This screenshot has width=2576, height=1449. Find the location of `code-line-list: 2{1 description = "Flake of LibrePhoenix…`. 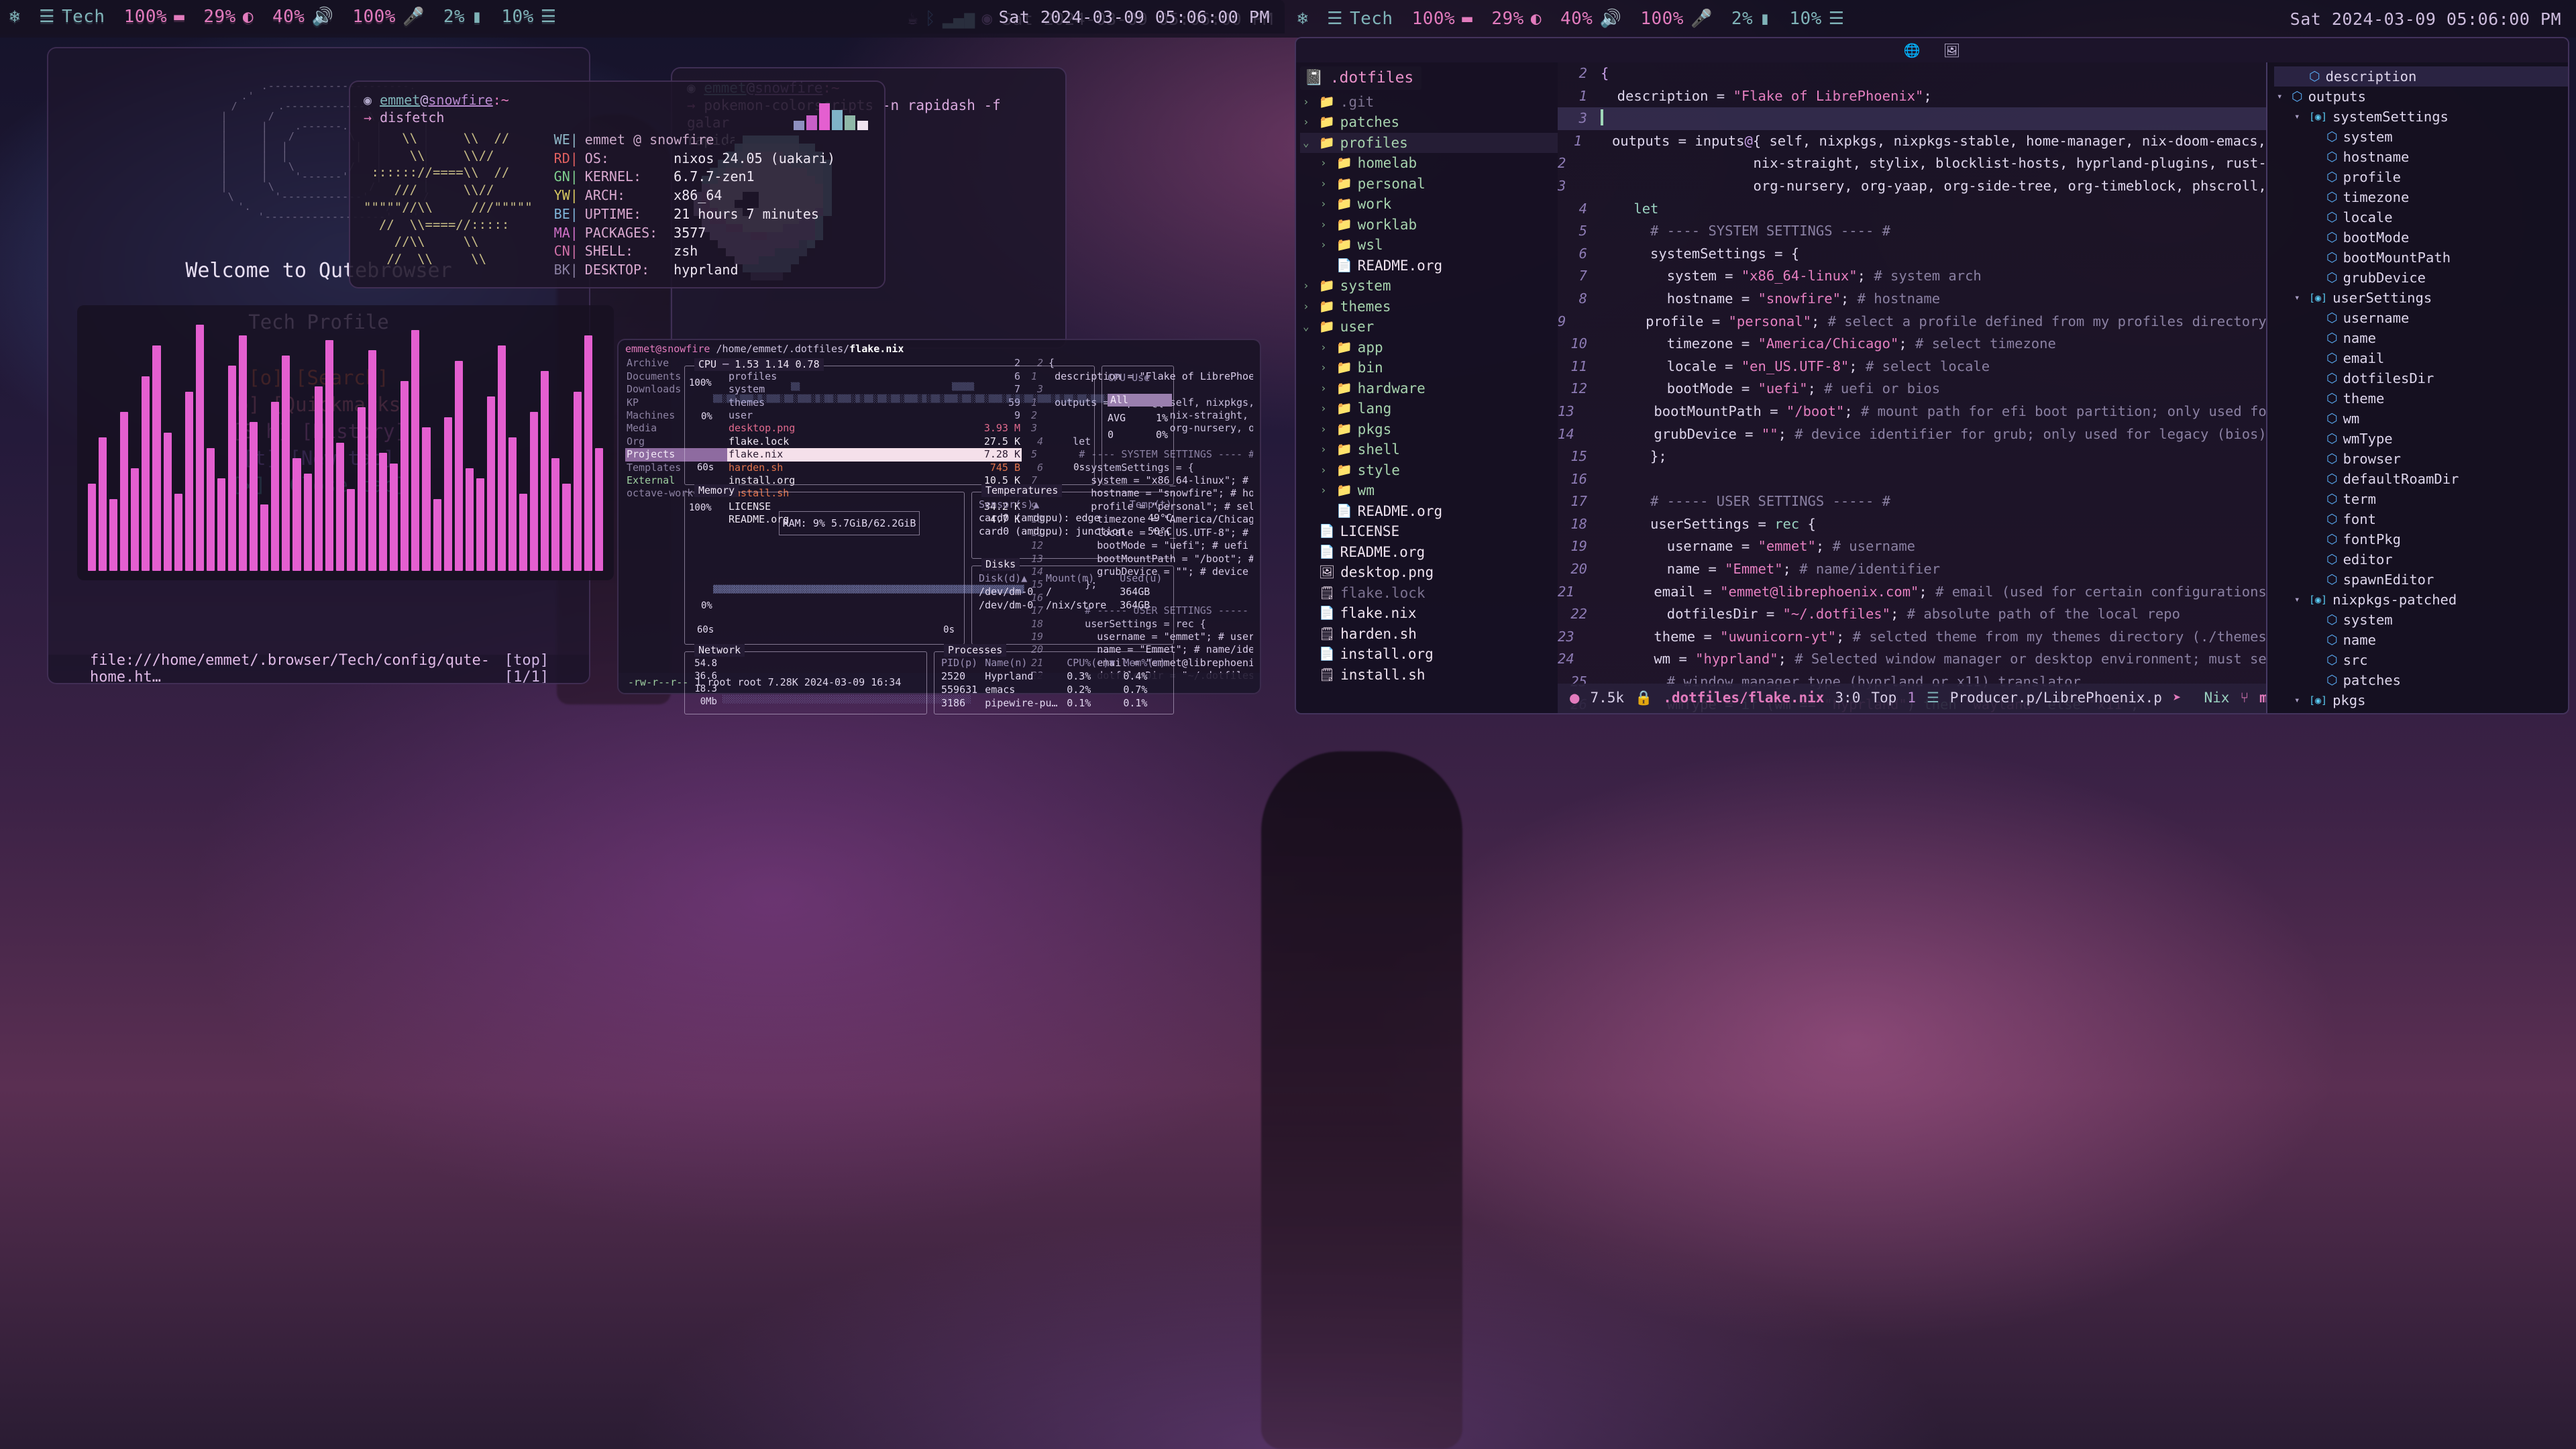

code-line-list: 2{1 description = "Flake of LibrePhoenix… is located at coordinates (1912, 387).